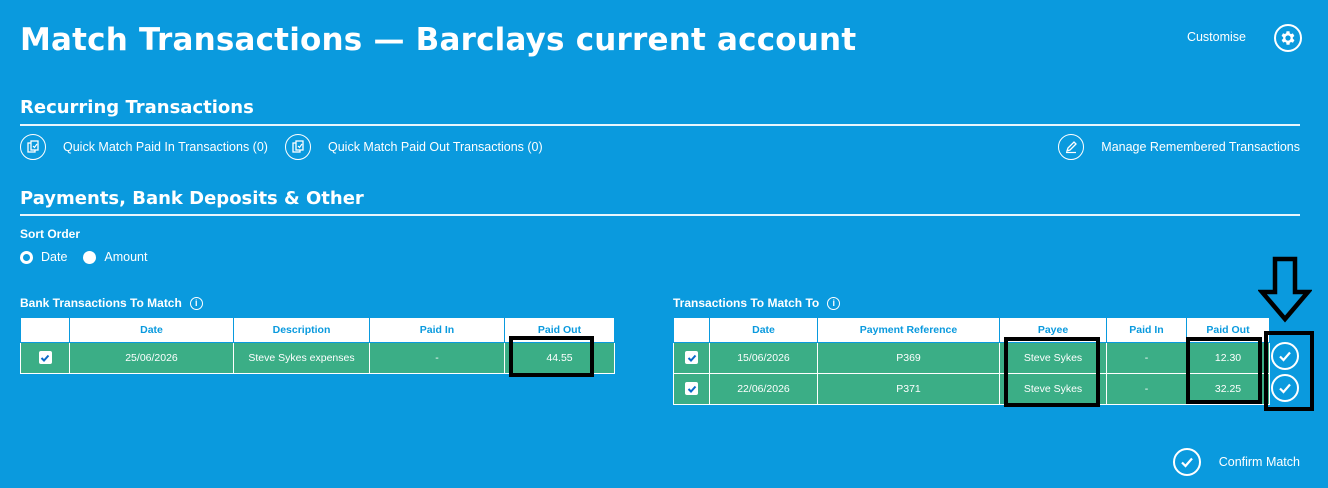 The height and width of the screenshot is (488, 1328). I want to click on down-arrow-icon, so click(1285, 289).